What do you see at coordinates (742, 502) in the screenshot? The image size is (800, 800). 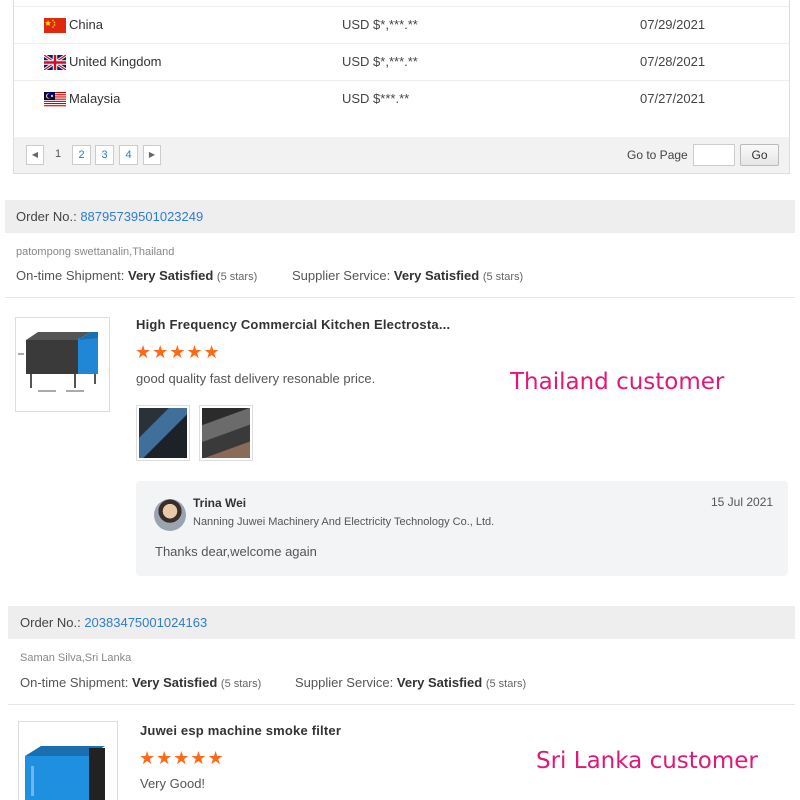 I see `reply-date: 15 Jul 2021` at bounding box center [742, 502].